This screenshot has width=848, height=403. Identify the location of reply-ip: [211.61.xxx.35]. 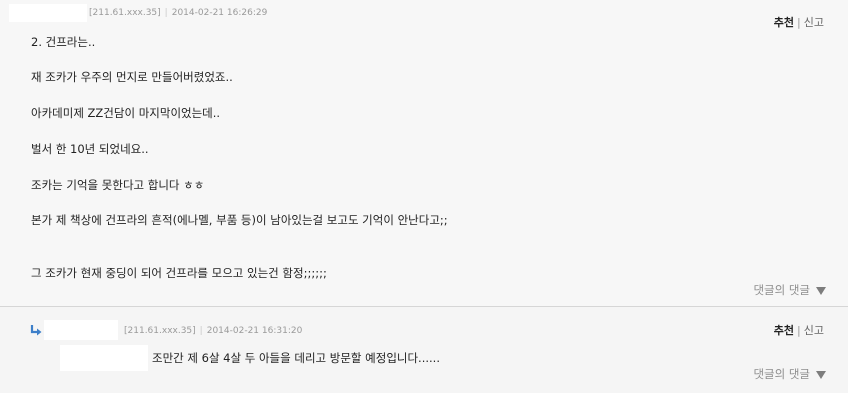
(160, 331).